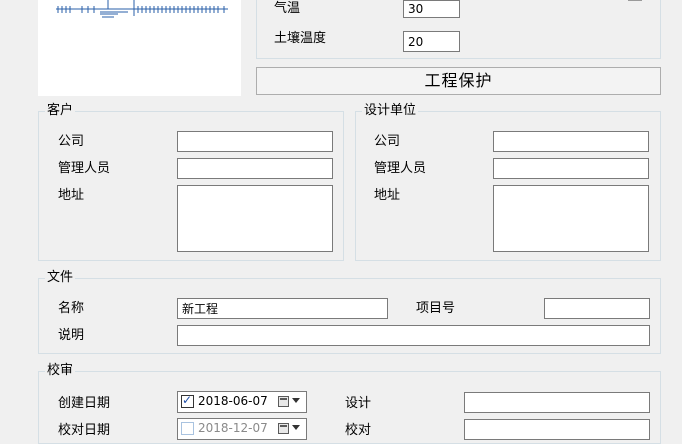 The height and width of the screenshot is (444, 682). What do you see at coordinates (300, 38) in the screenshot?
I see `soil-temperature-label: 土壤温度` at bounding box center [300, 38].